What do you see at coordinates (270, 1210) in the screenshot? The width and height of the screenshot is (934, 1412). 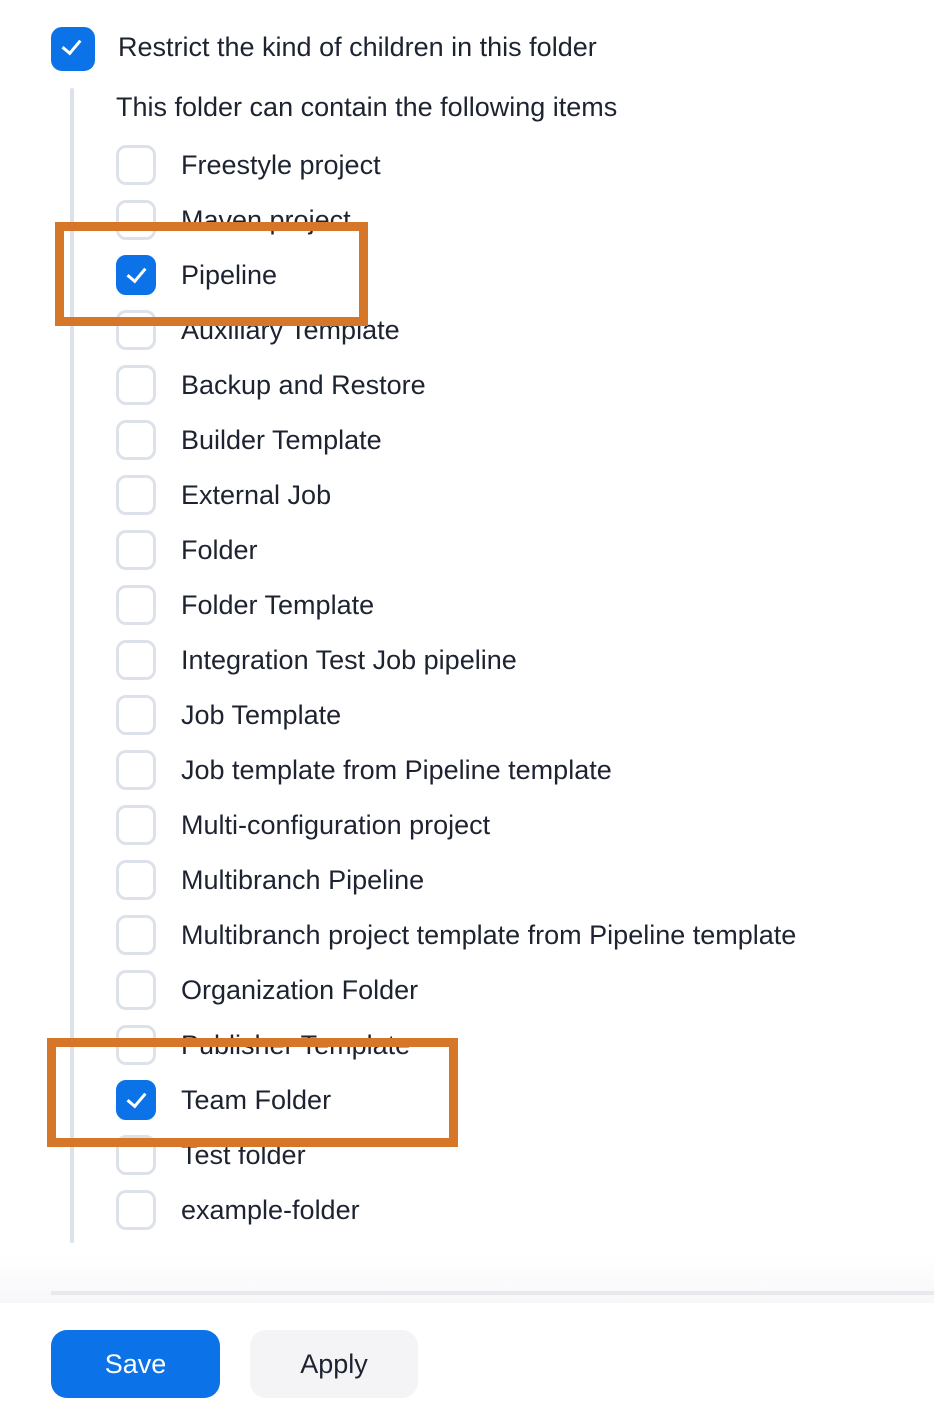 I see `item-label: example-folder` at bounding box center [270, 1210].